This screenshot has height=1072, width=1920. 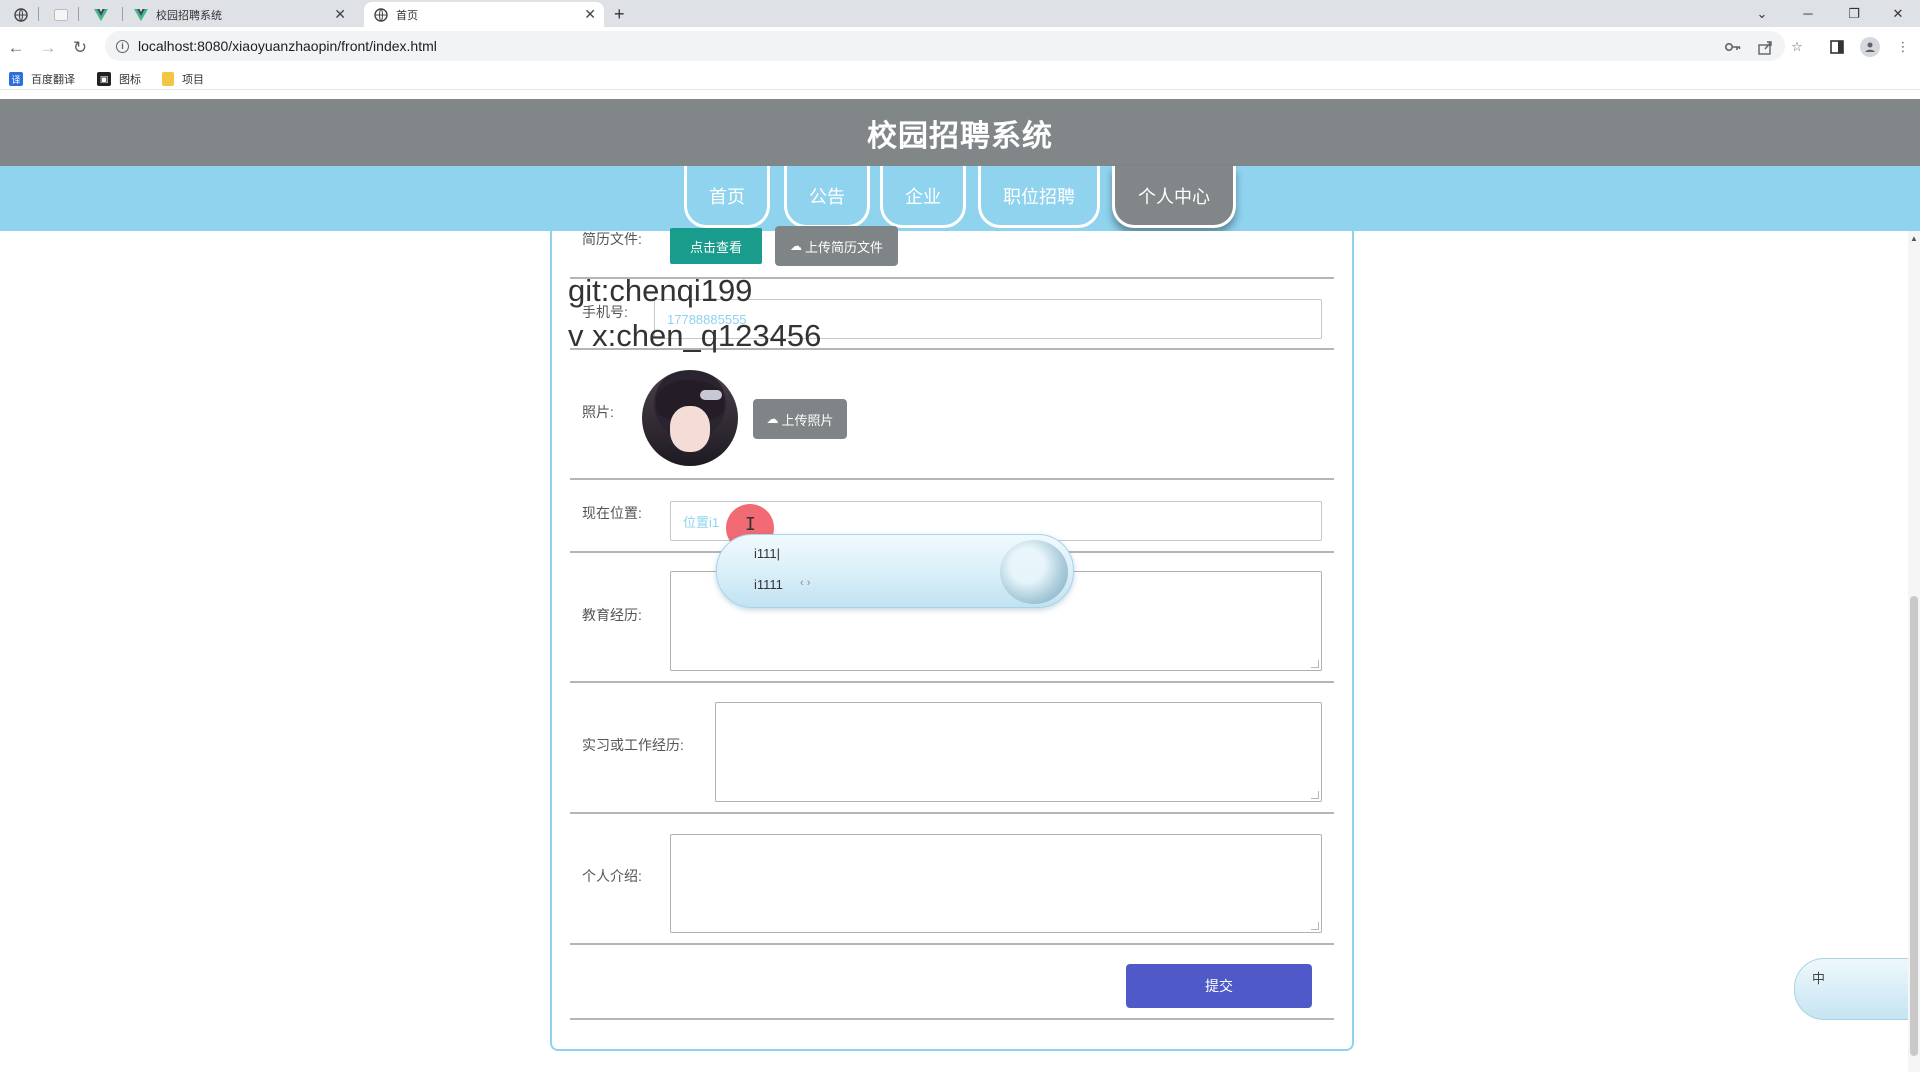 What do you see at coordinates (767, 553) in the screenshot?
I see `ime-composition-text: i111|` at bounding box center [767, 553].